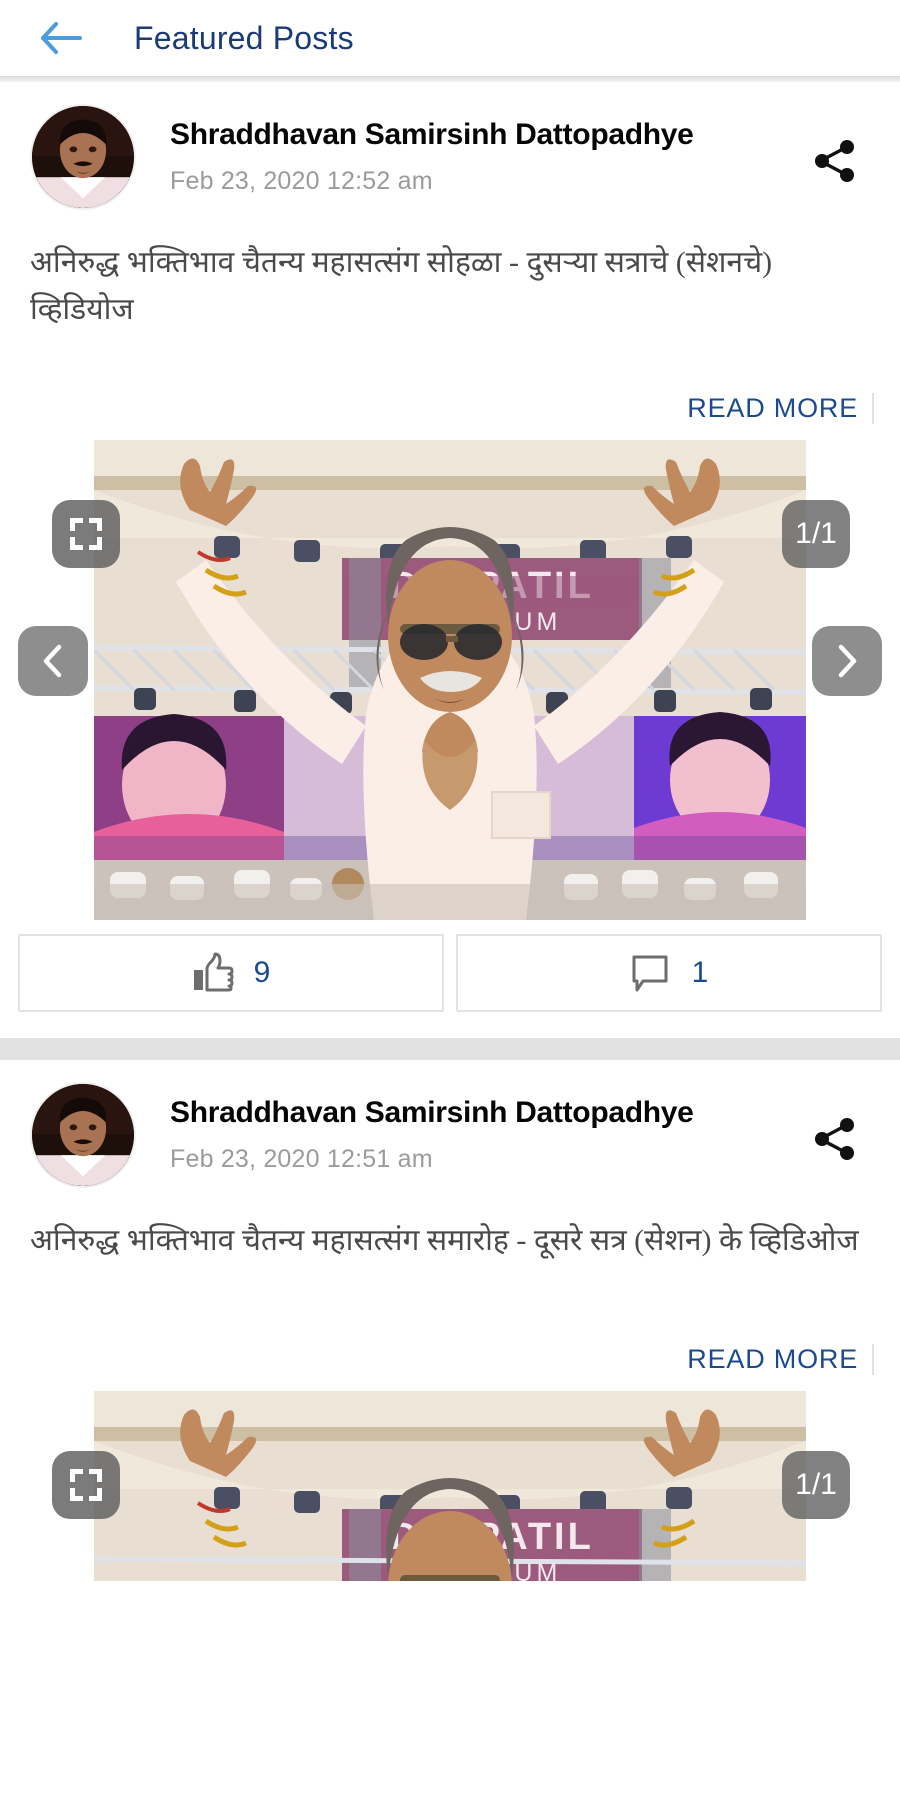  Describe the element at coordinates (213, 972) in the screenshot. I see `thumbs-up-icon` at that location.